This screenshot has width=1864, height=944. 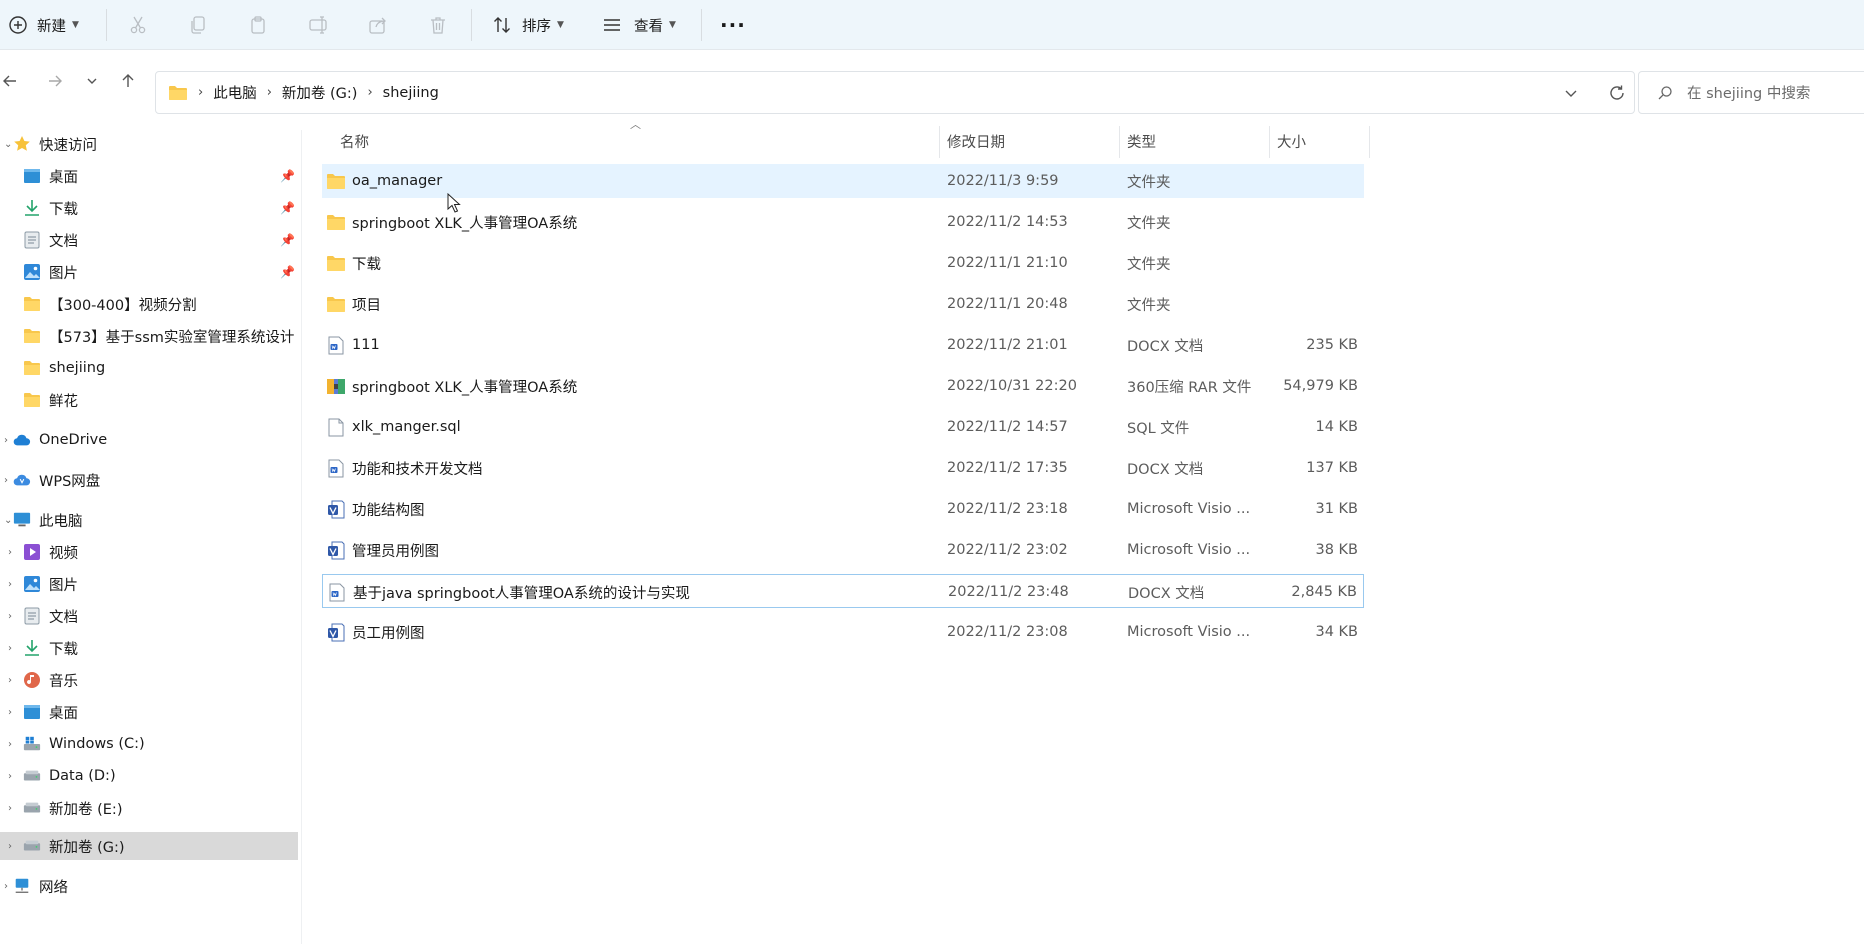 I want to click on sidebar-item-wps: › WPS网盘, so click(x=149, y=480).